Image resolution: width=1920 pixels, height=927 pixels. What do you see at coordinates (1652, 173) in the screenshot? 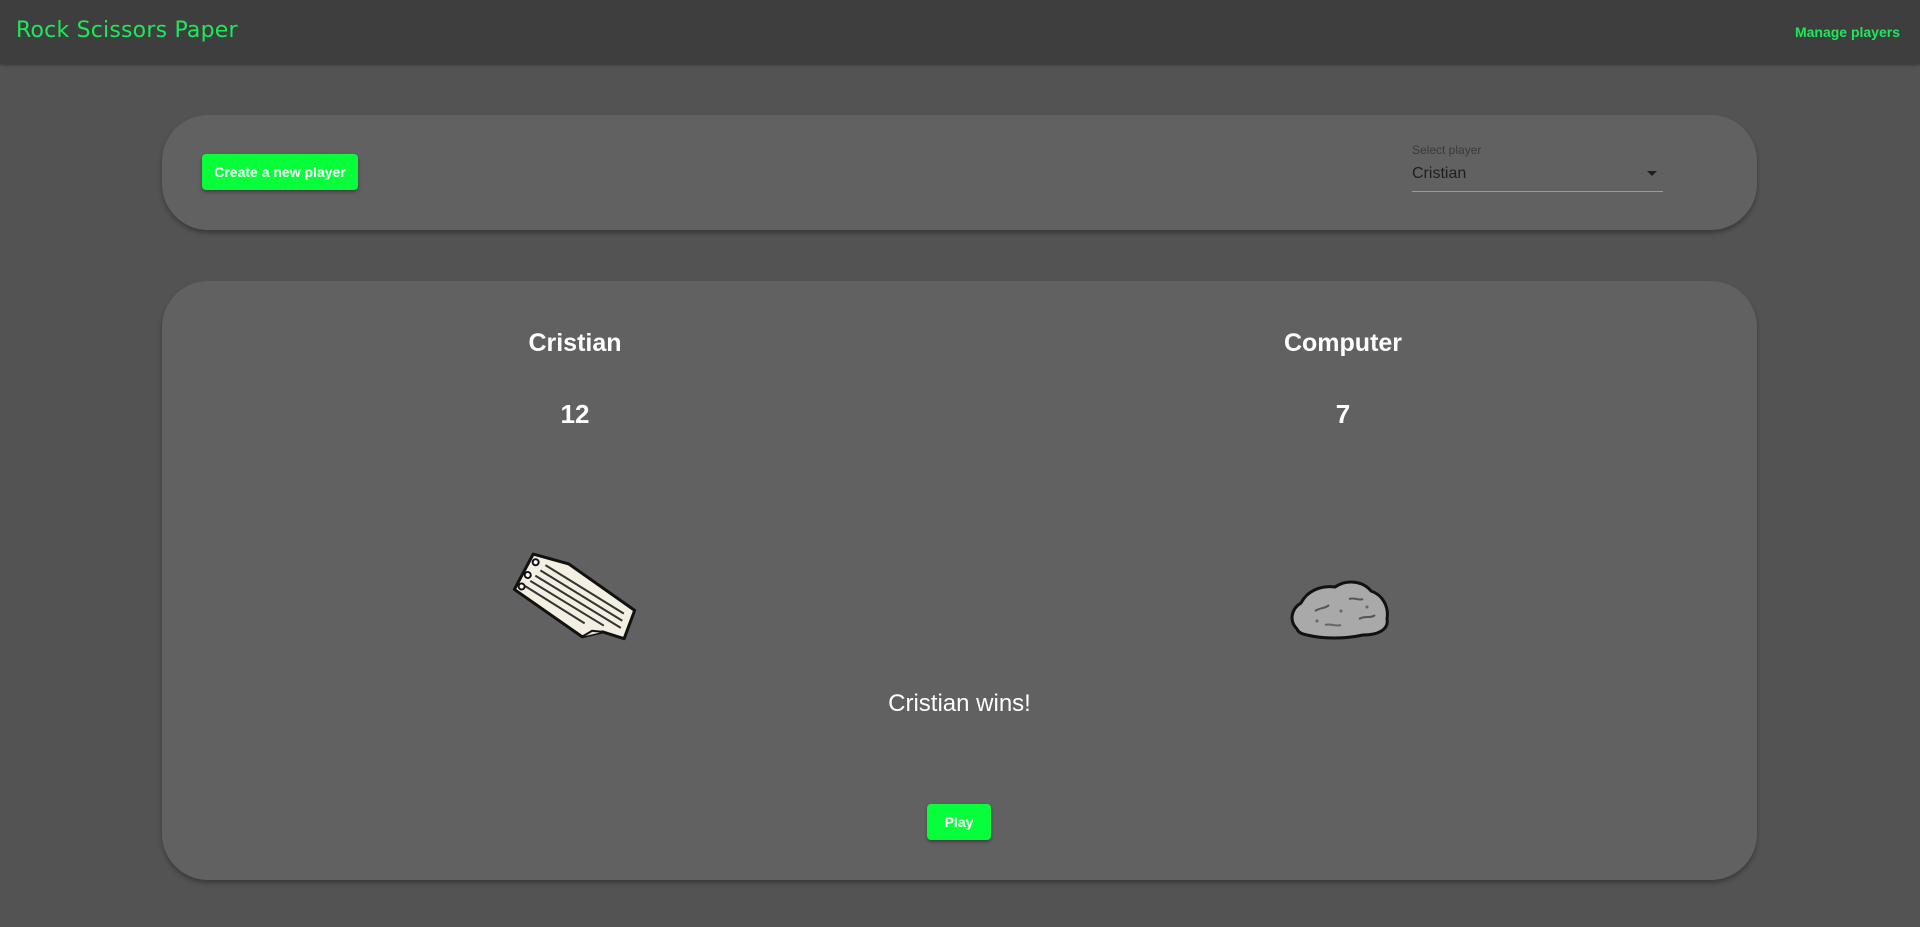
I see `chevron-down-icon` at bounding box center [1652, 173].